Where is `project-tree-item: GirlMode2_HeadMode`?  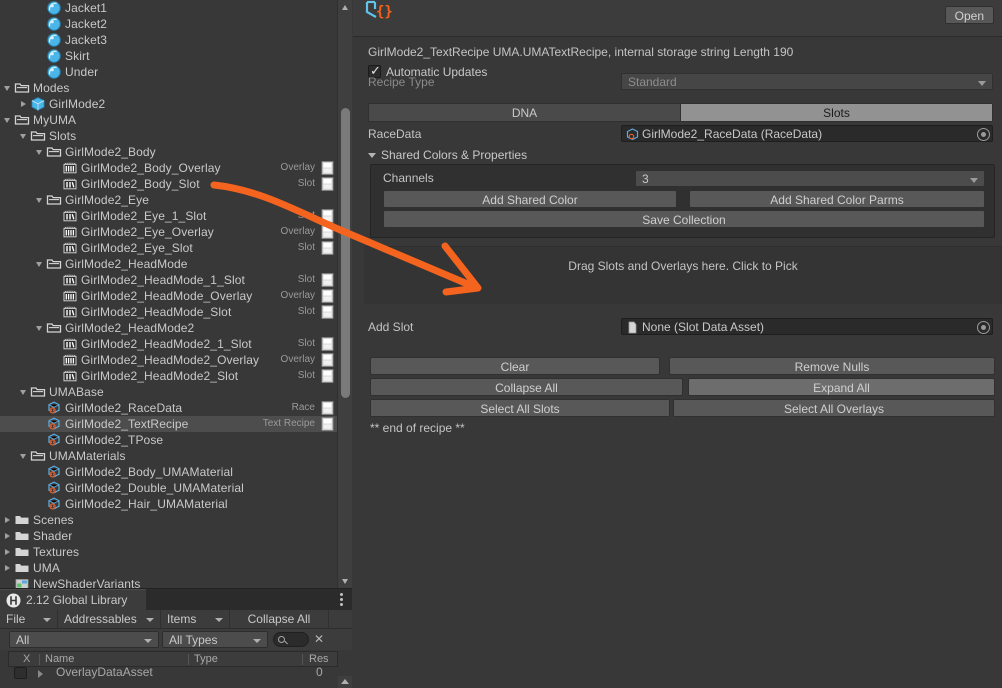
project-tree-item: GirlMode2_HeadMode is located at coordinates (168, 264).